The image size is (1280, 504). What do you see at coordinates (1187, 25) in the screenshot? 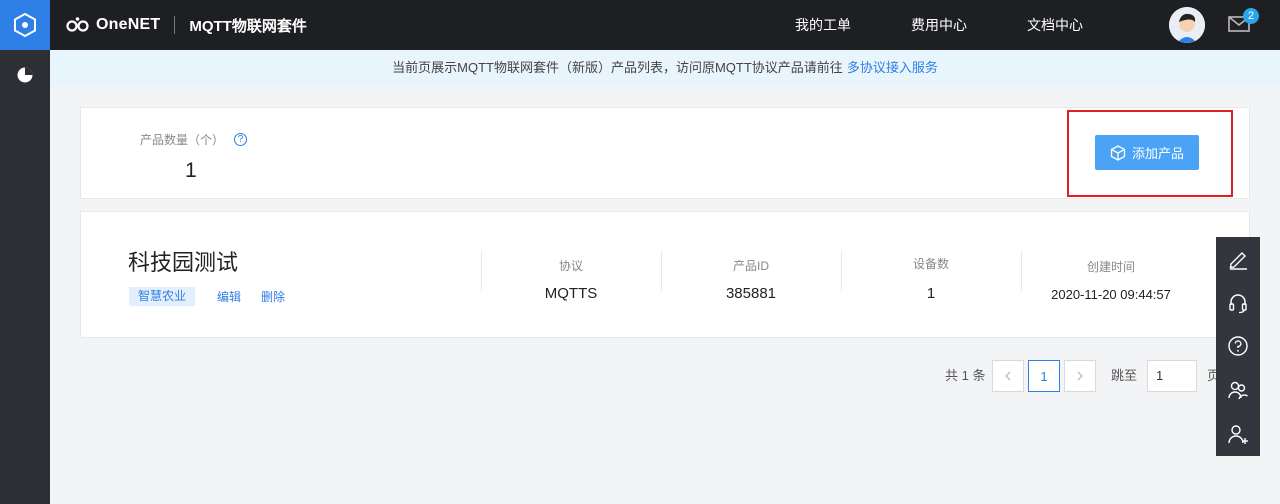
I see `avatar` at bounding box center [1187, 25].